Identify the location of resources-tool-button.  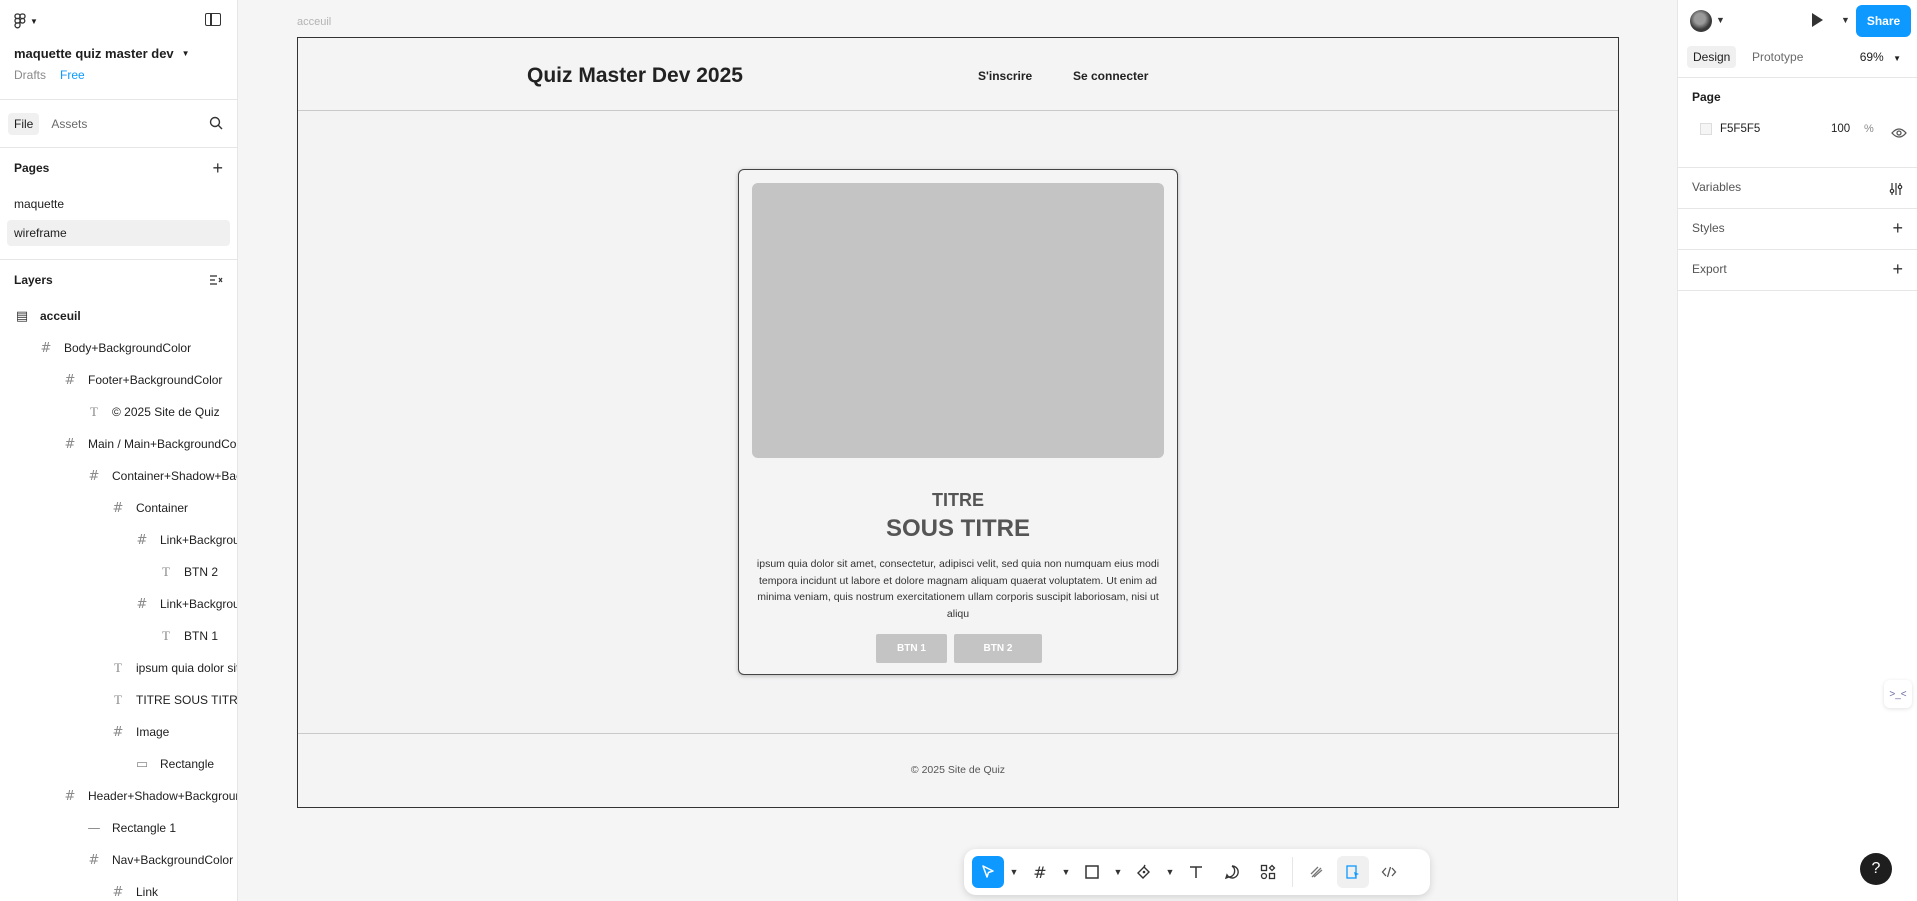
(1268, 872).